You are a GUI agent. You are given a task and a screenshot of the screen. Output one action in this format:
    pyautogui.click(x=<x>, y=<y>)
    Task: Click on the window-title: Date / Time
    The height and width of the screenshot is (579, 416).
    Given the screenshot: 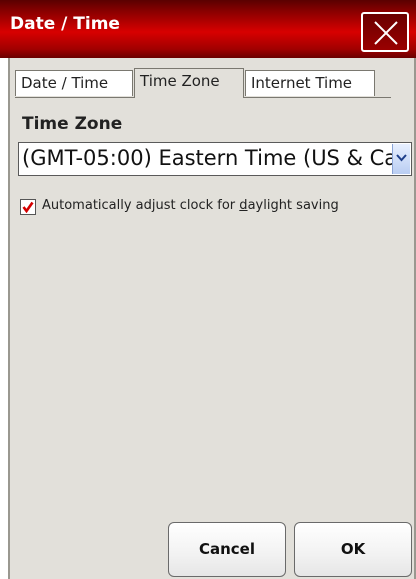 What is the action you would take?
    pyautogui.click(x=65, y=24)
    